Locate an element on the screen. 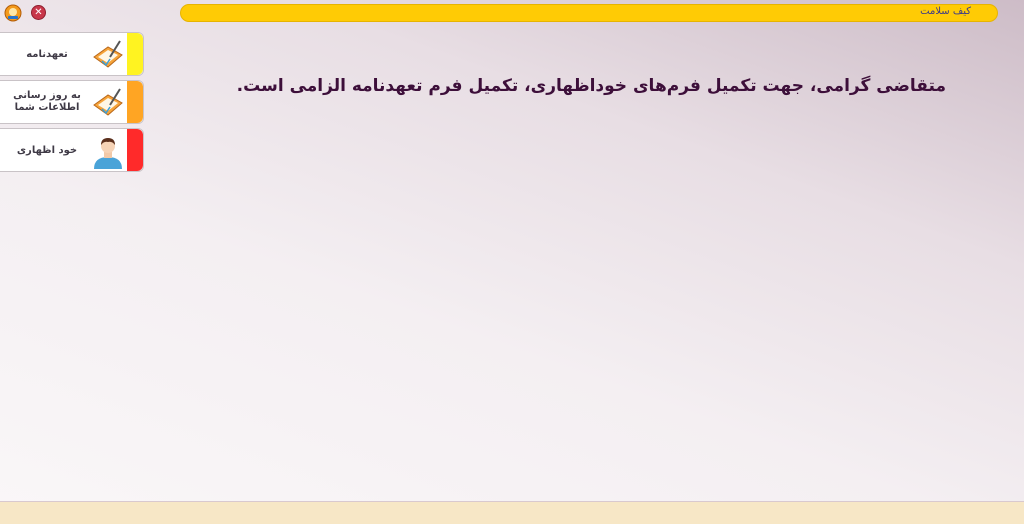  menu-item-update-info: به روز رسانی اطلاعات شما is located at coordinates (72, 102).